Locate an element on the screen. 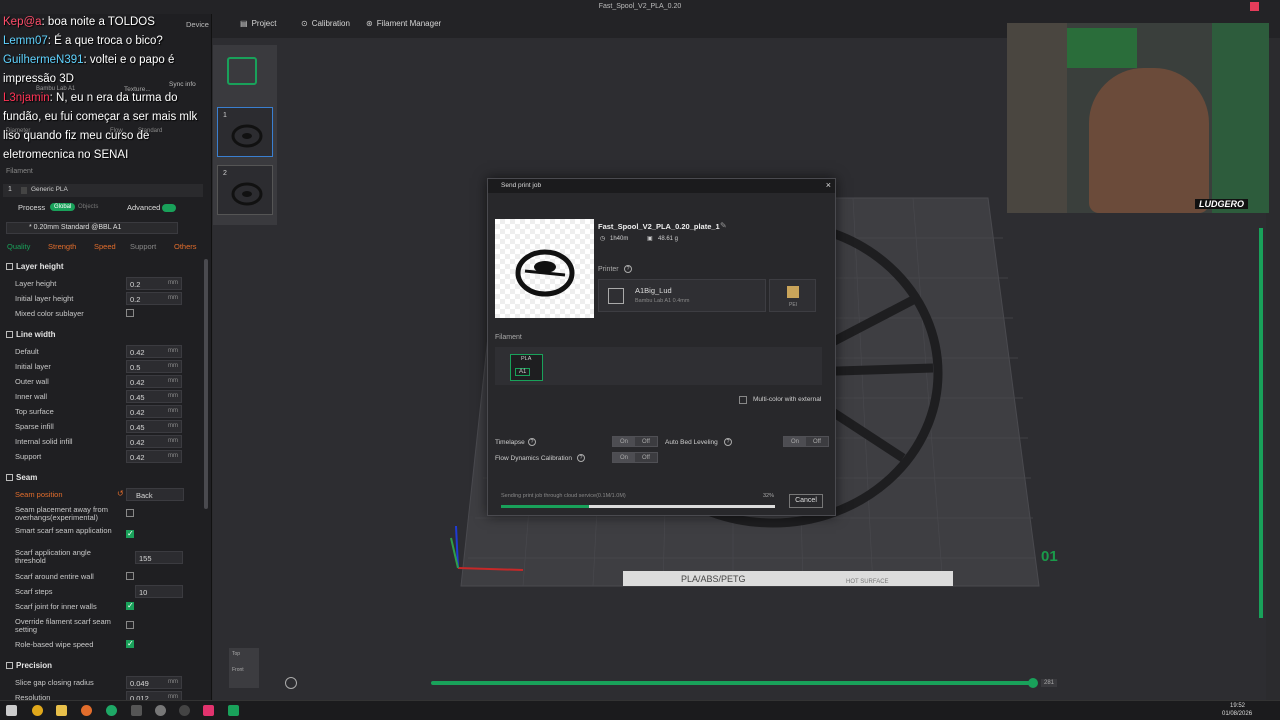  scarf-around-checkbox is located at coordinates (130, 576).